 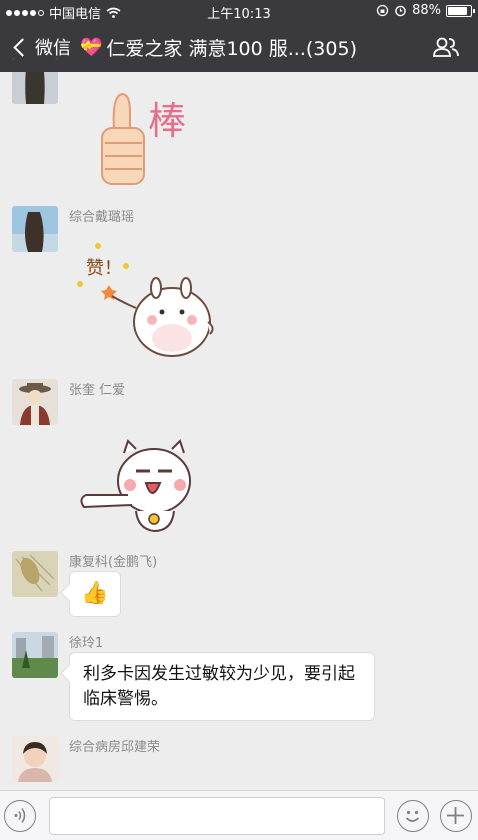 What do you see at coordinates (446, 47) in the screenshot?
I see `group-members-icon` at bounding box center [446, 47].